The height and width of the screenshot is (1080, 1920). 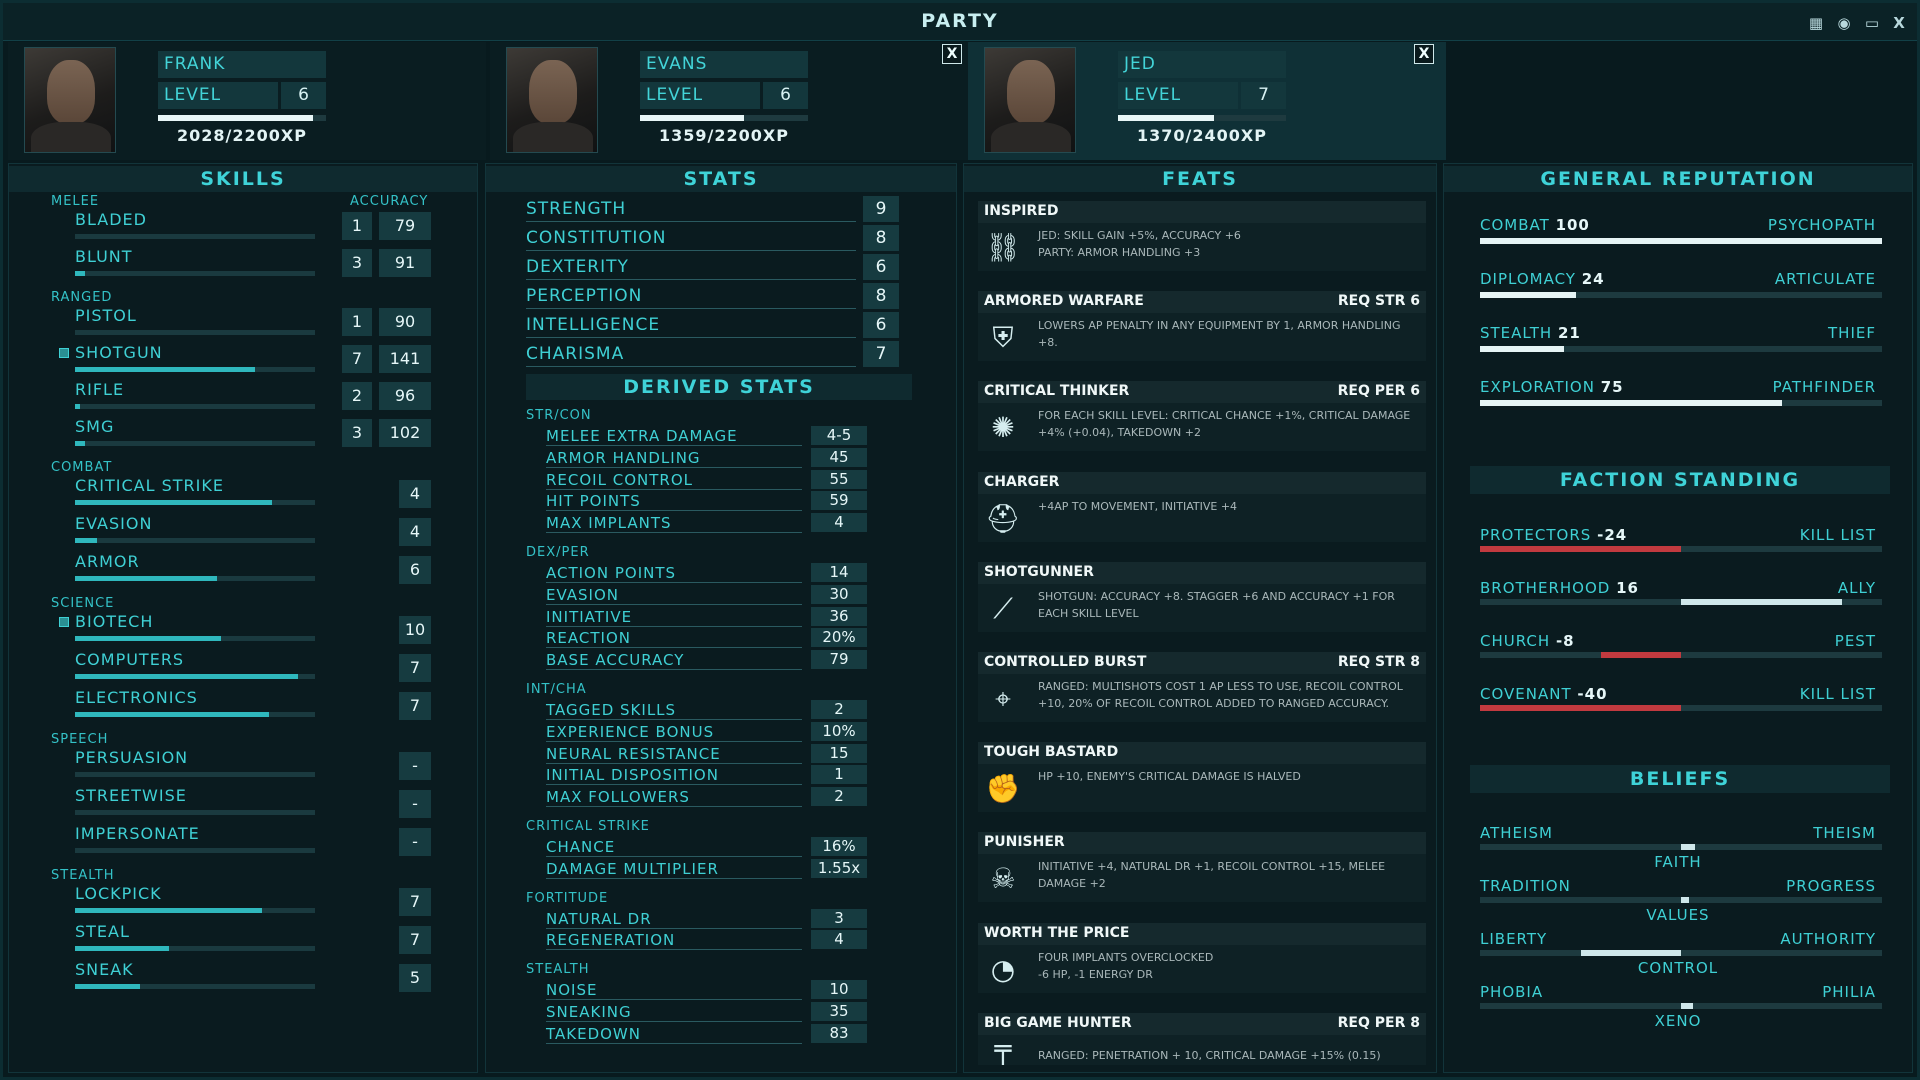 What do you see at coordinates (674, 847) in the screenshot?
I see `derived-stat-row: CHANCE` at bounding box center [674, 847].